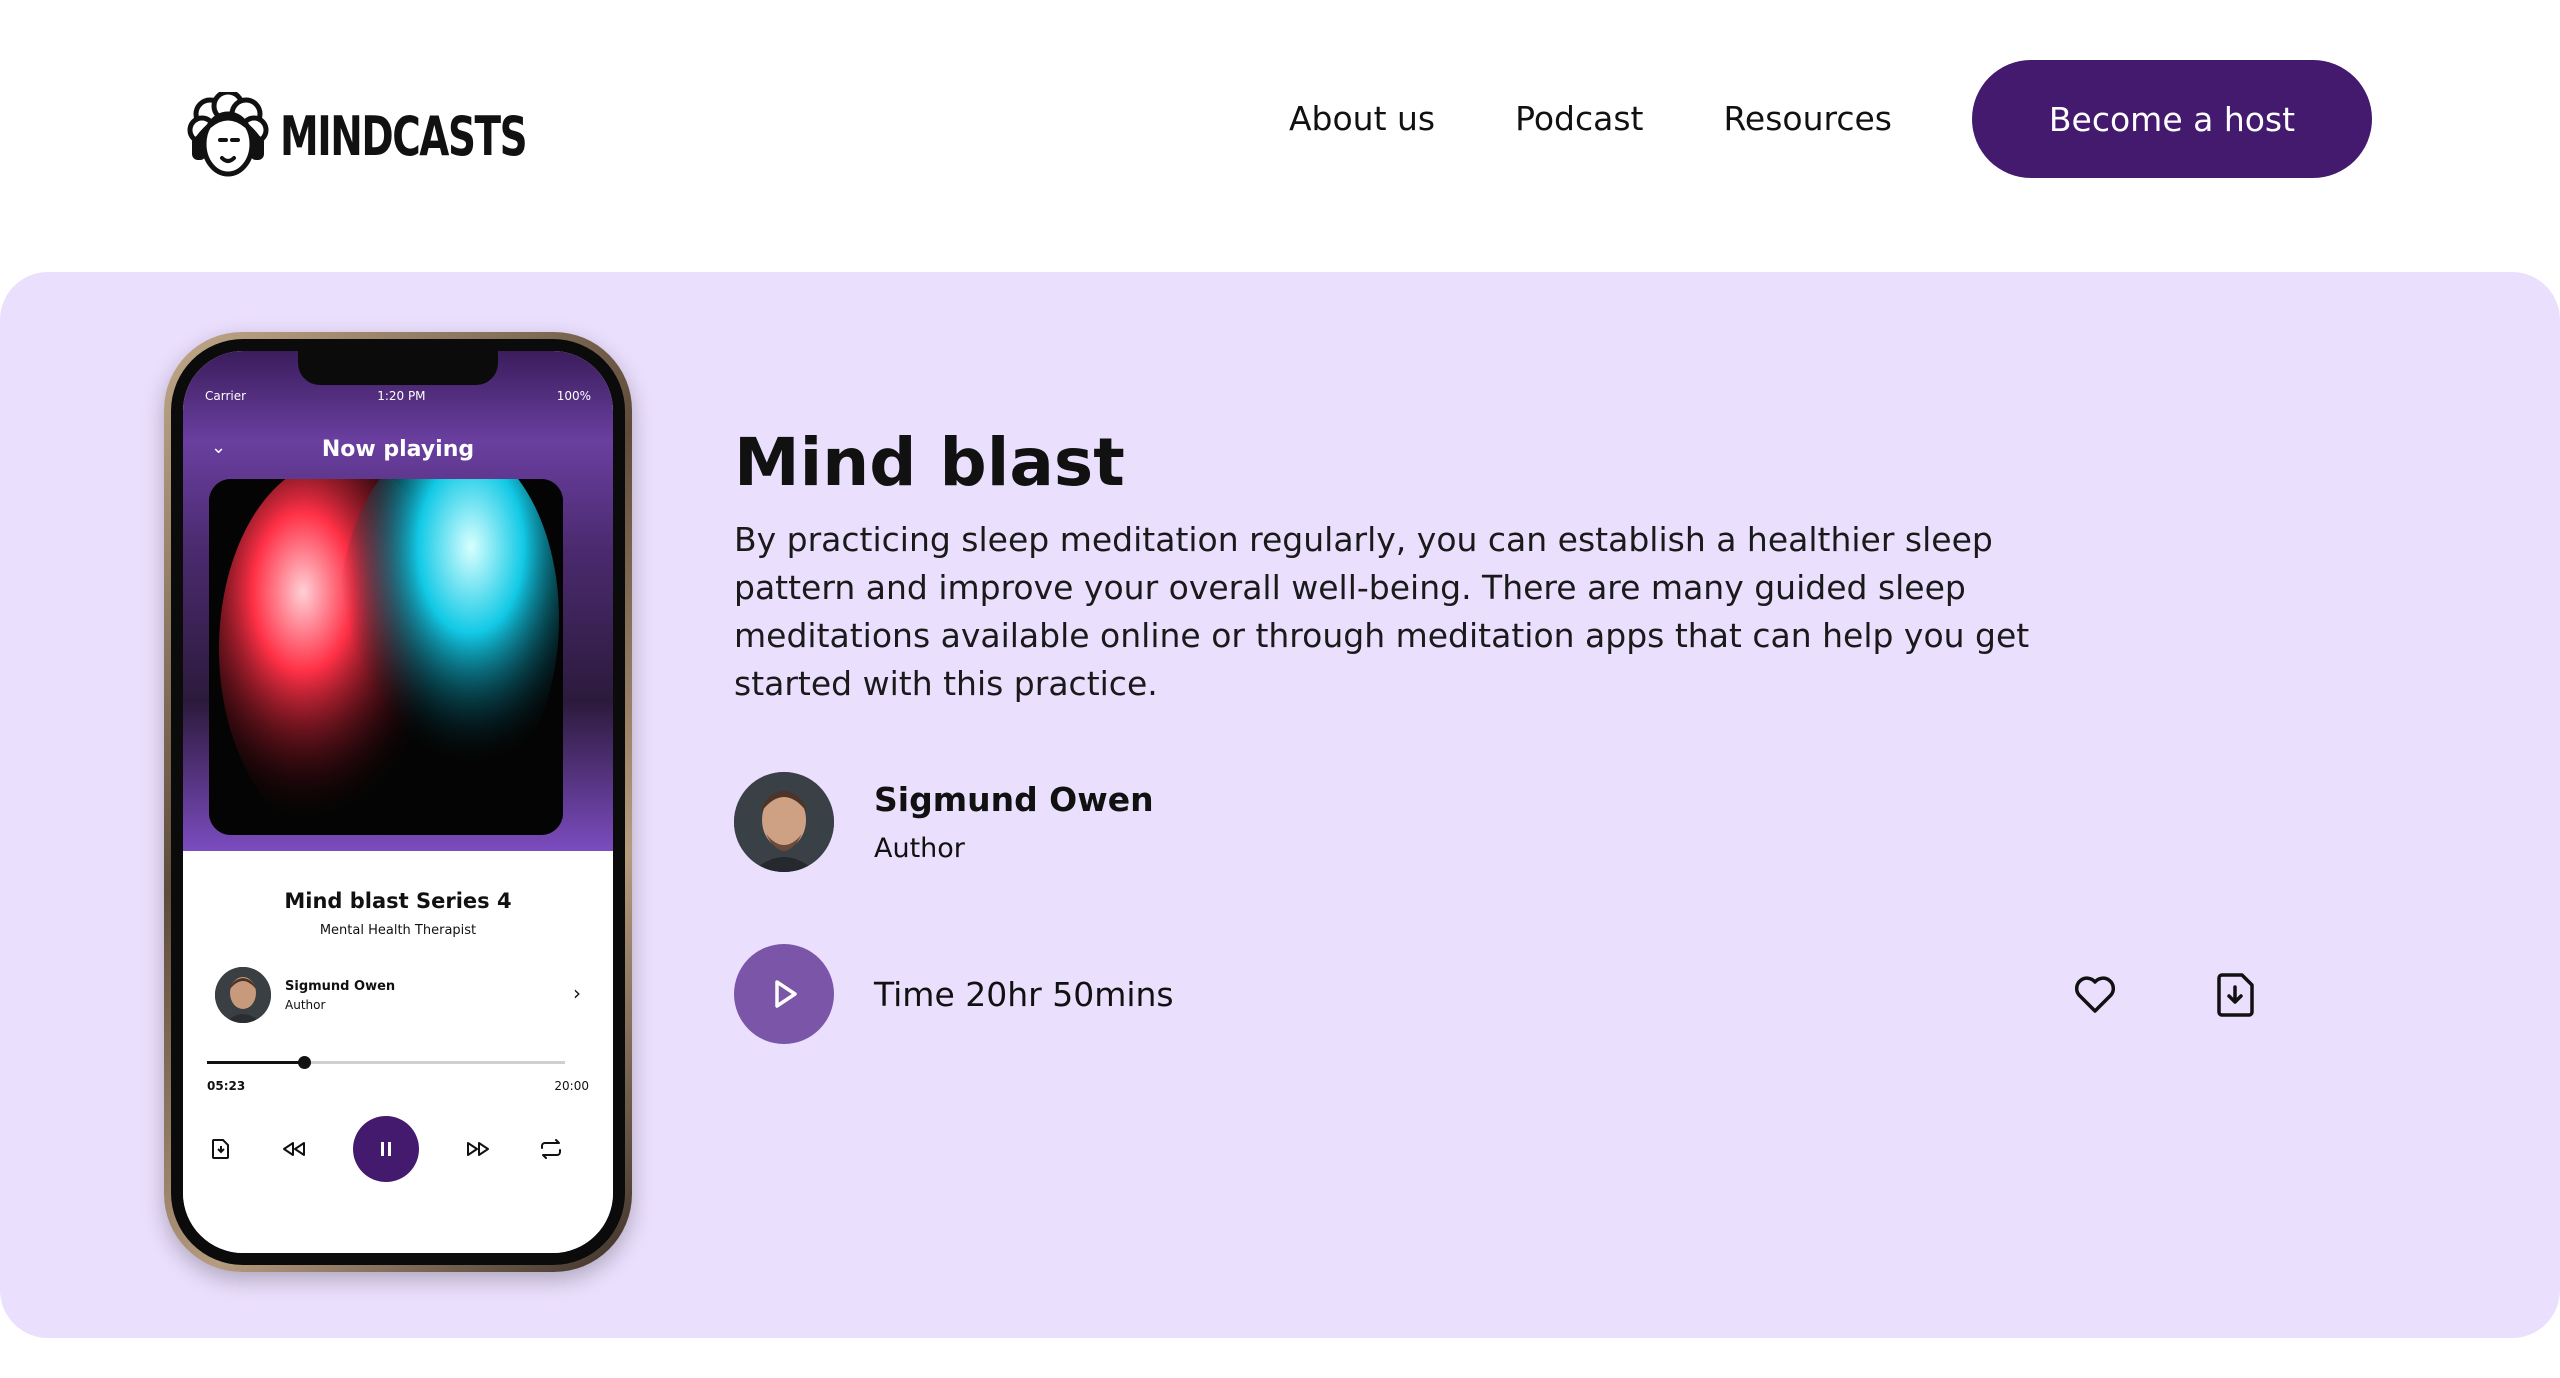  I want to click on mini-author-row: Sigmund Owen Author, so click(305, 995).